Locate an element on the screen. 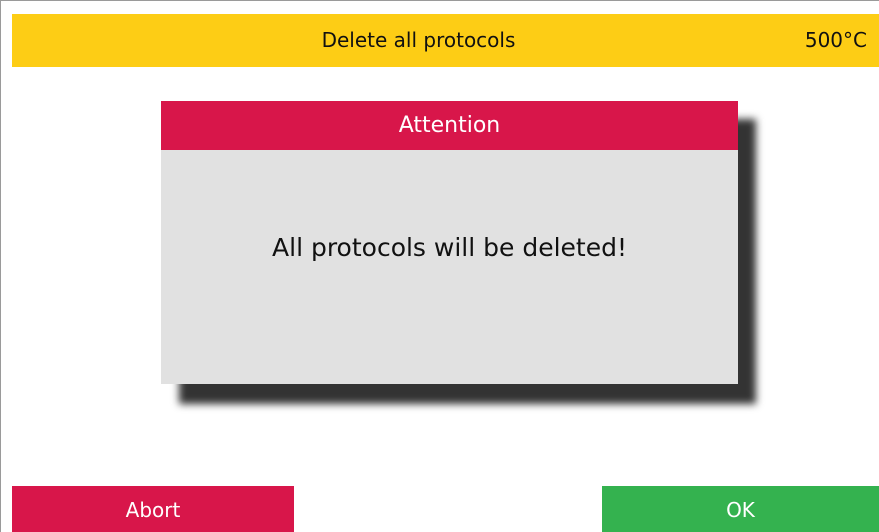 Image resolution: width=879 pixels, height=532 pixels. ok-button: OK is located at coordinates (740, 509).